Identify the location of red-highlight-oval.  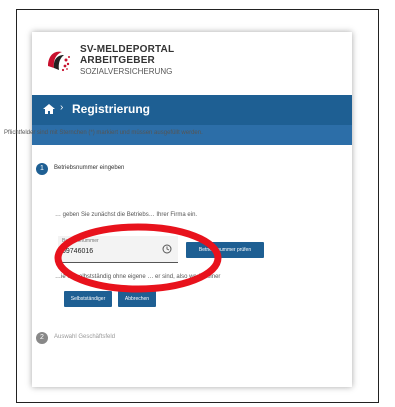
(138, 258).